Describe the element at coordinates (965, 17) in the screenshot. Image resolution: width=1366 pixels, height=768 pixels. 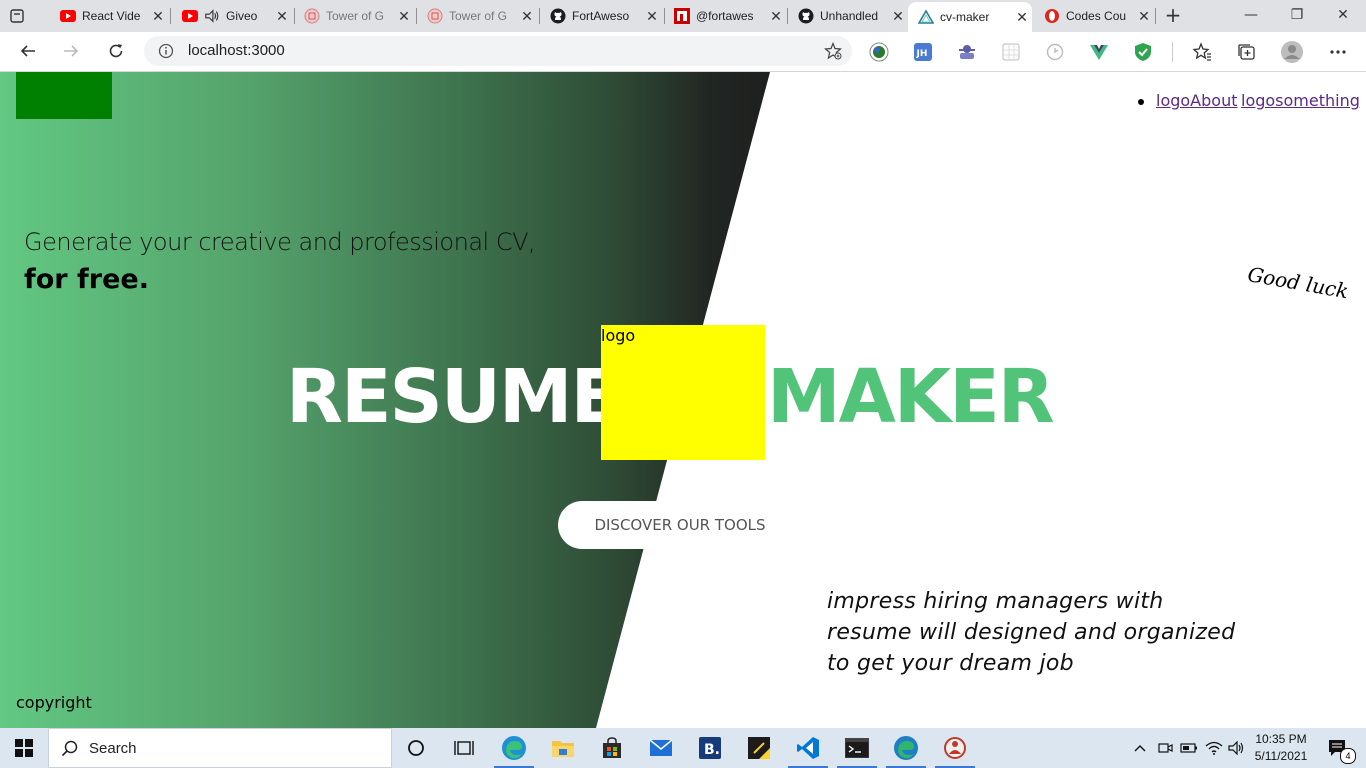
I see `tab-title: cv-maker` at that location.